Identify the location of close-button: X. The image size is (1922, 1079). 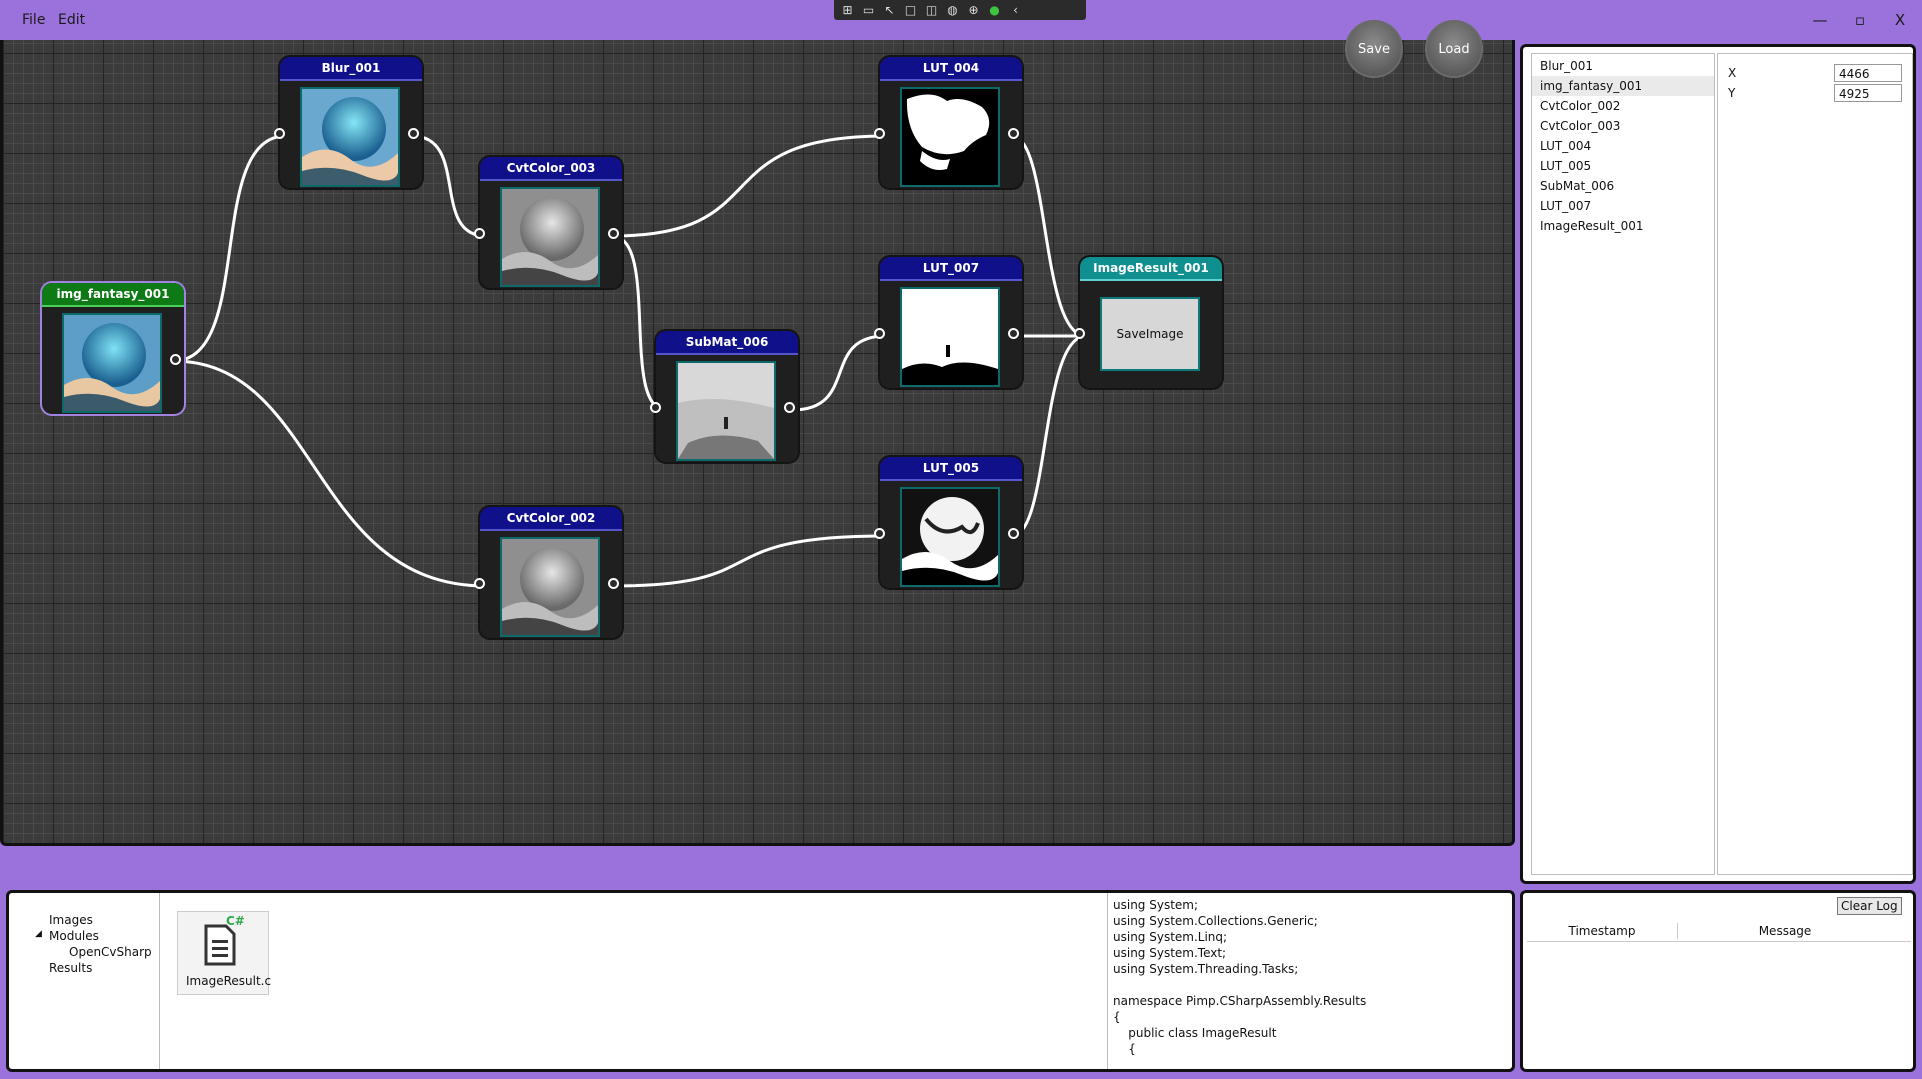
(1900, 20).